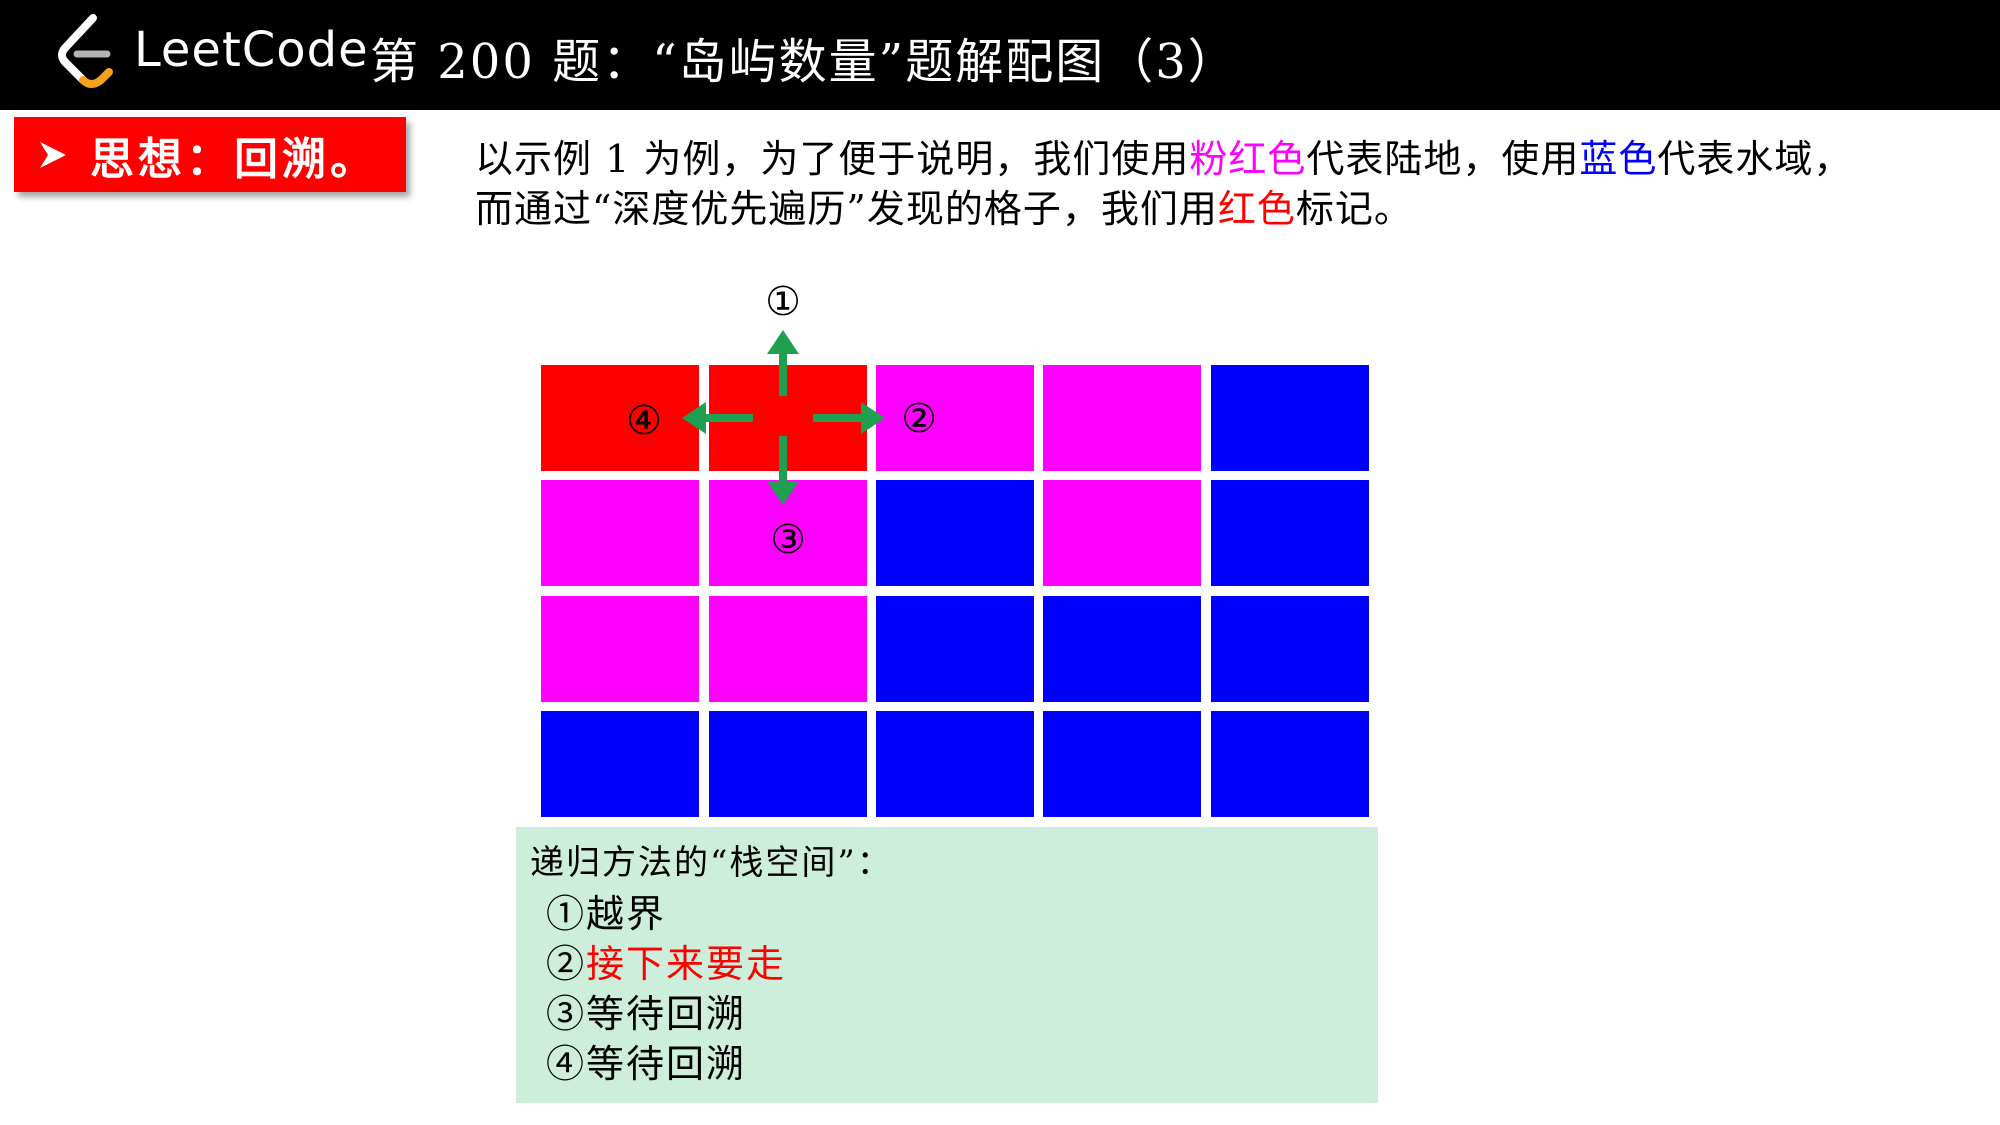 The image size is (2000, 1125). I want to click on stack-item-marker: ④, so click(566, 1064).